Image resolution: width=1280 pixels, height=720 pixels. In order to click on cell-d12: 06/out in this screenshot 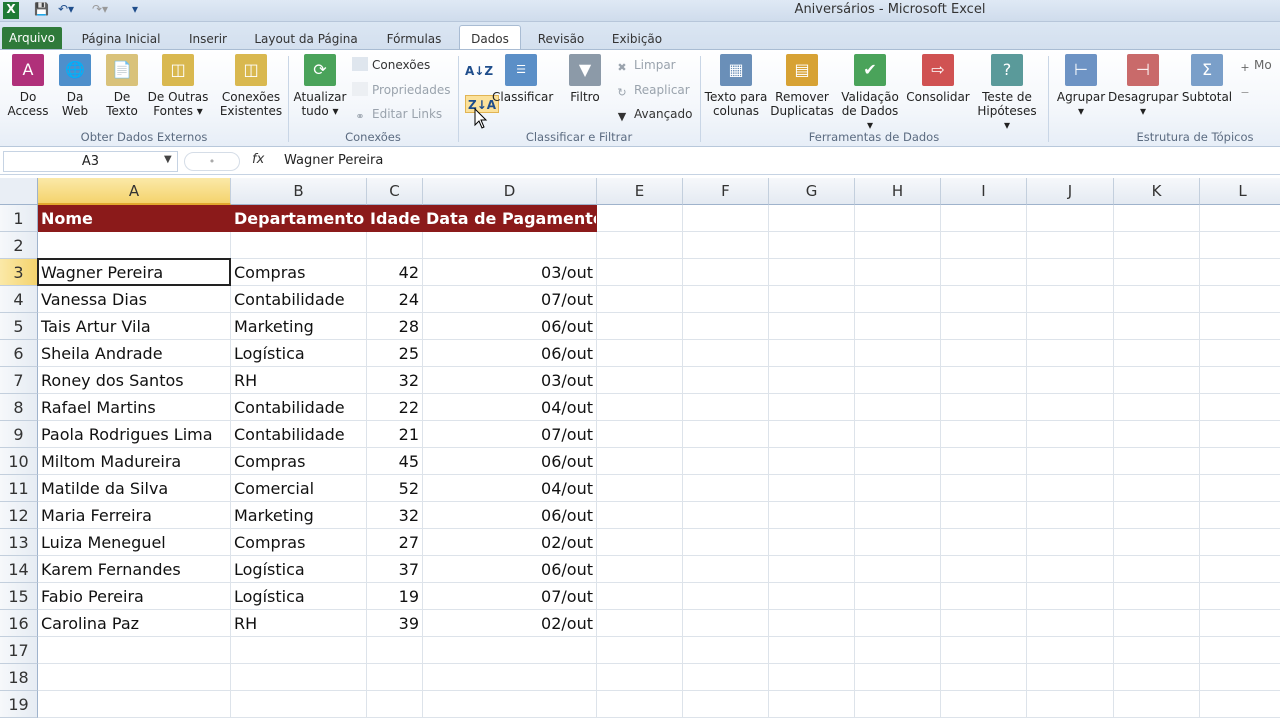, I will do `click(510, 515)`.